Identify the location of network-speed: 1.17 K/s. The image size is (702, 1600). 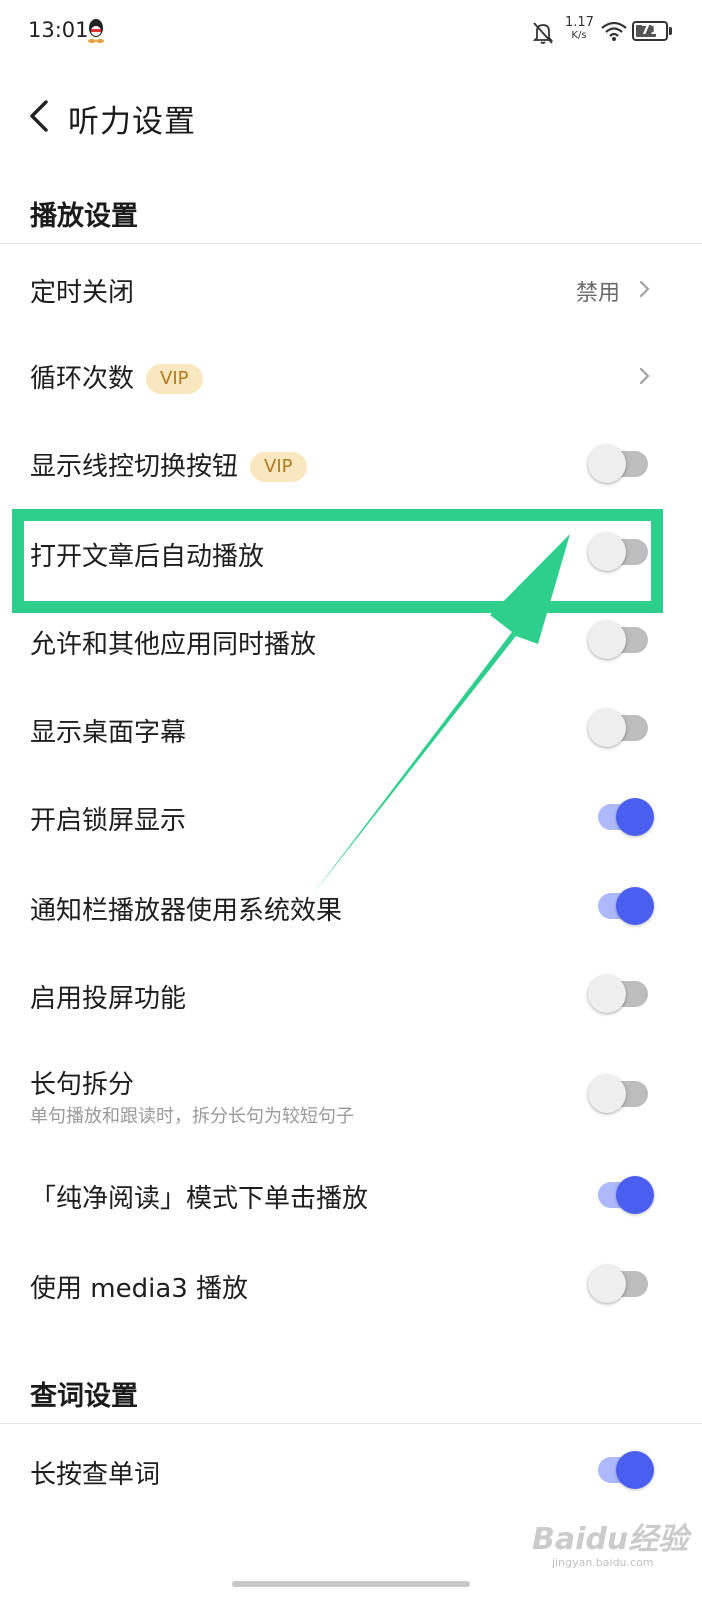
(579, 28).